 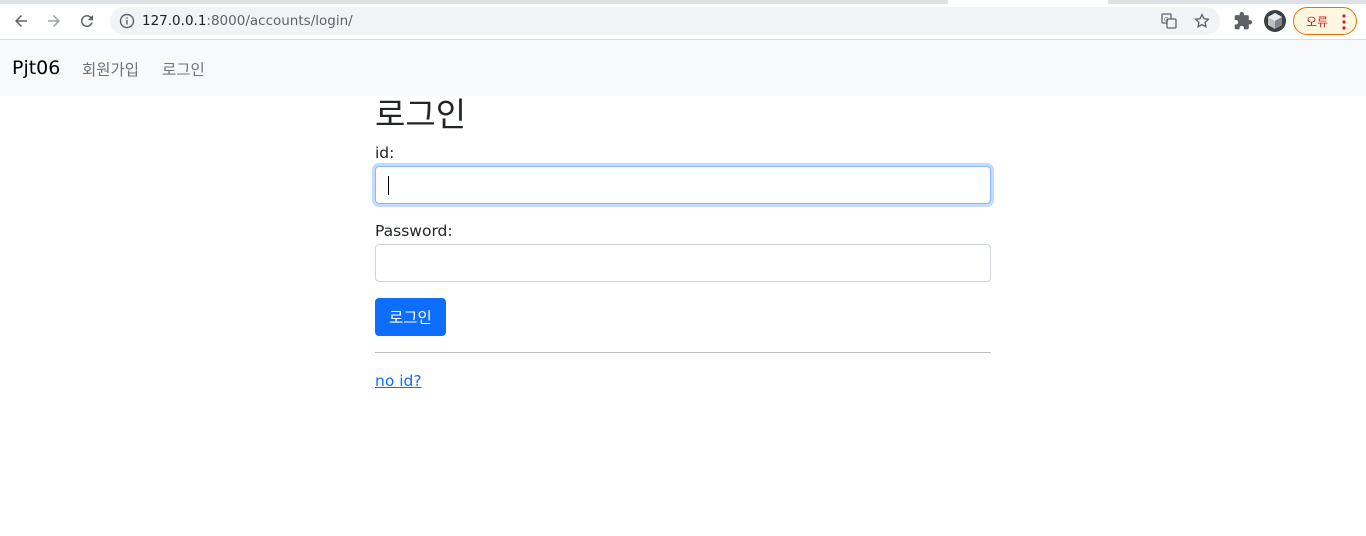 What do you see at coordinates (36, 68) in the screenshot?
I see `brand-link: Pjt06` at bounding box center [36, 68].